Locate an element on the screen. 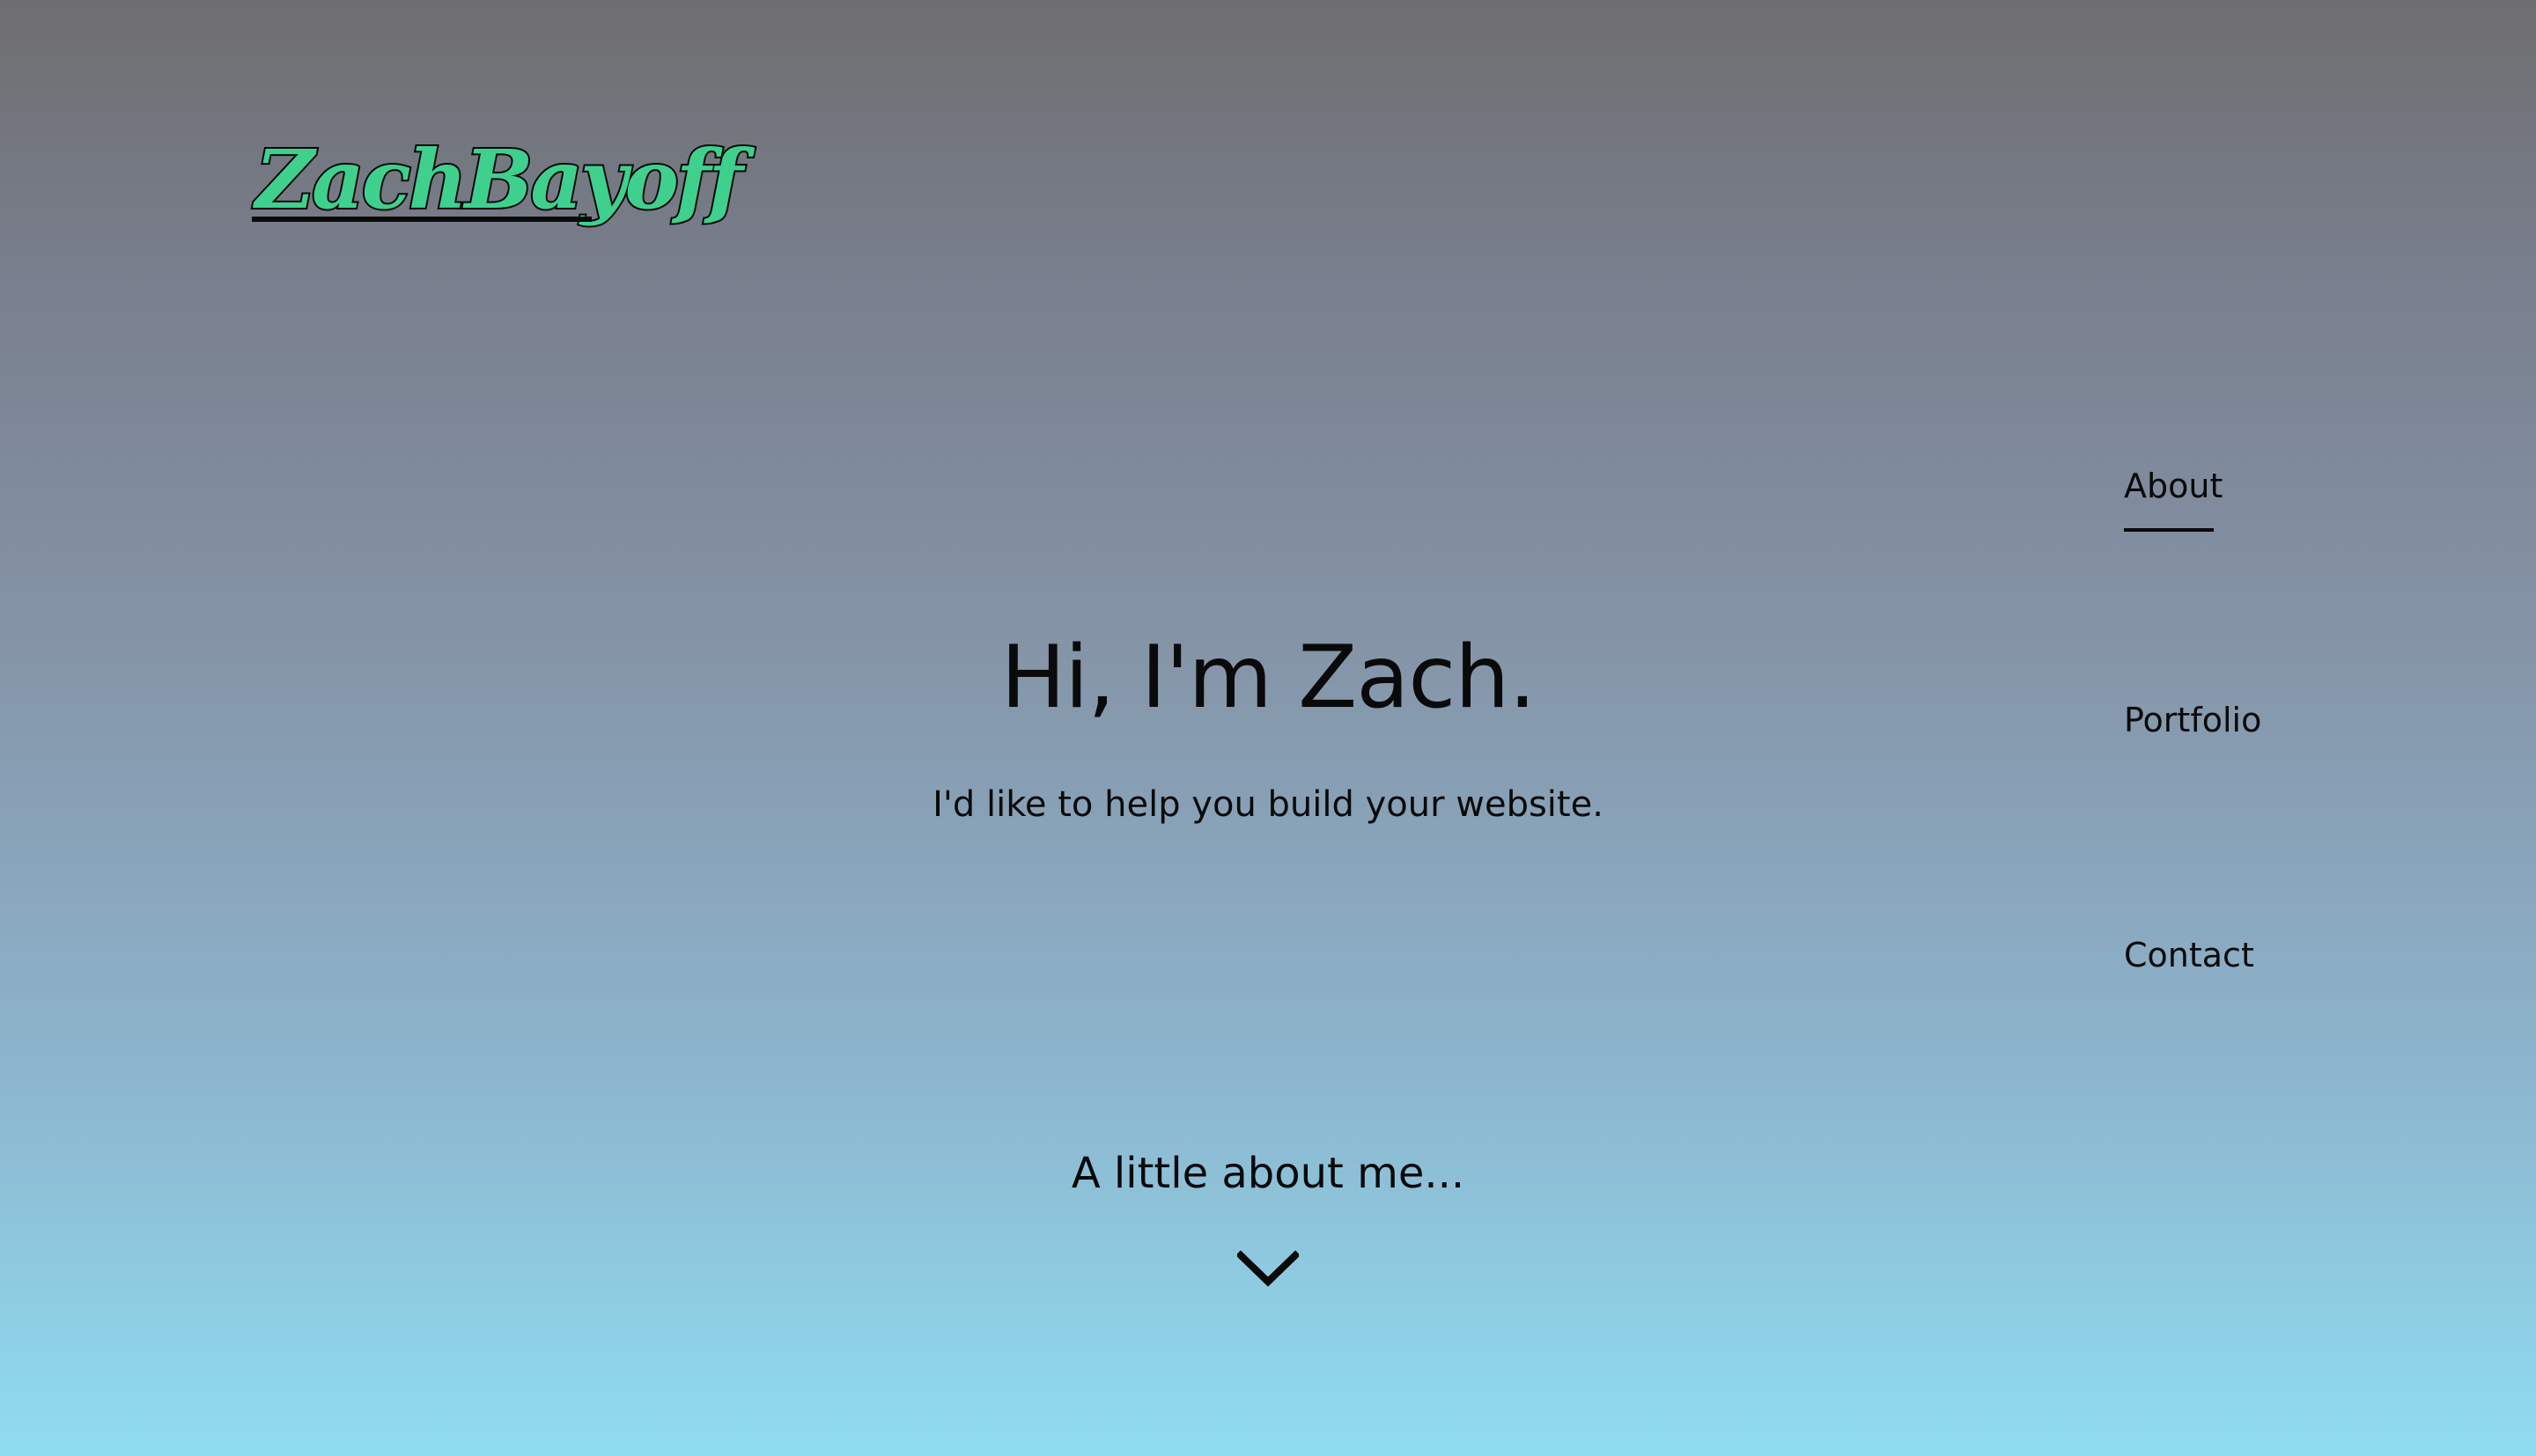 The height and width of the screenshot is (1456, 2536). site-logo: ZachBayoff is located at coordinates (504, 192).